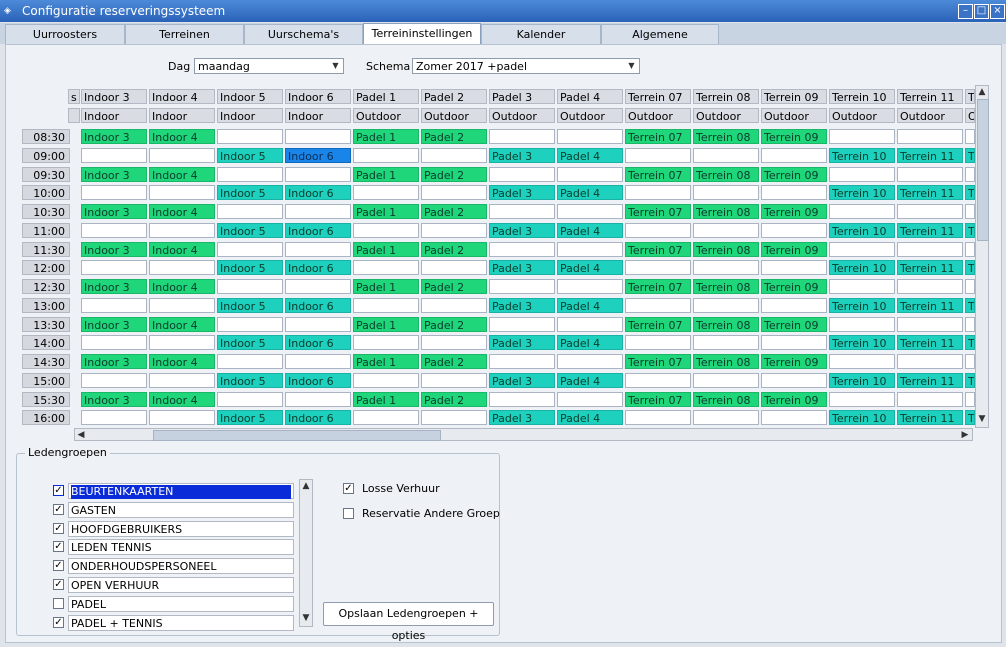  Describe the element at coordinates (982, 419) in the screenshot. I see `scroll-down-icon: ▼` at that location.